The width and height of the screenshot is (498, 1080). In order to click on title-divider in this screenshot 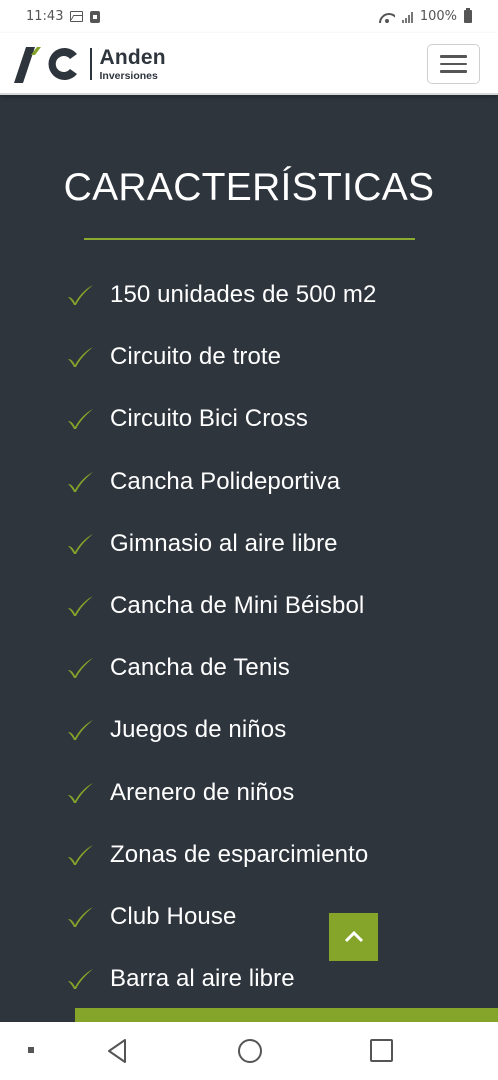, I will do `click(249, 239)`.